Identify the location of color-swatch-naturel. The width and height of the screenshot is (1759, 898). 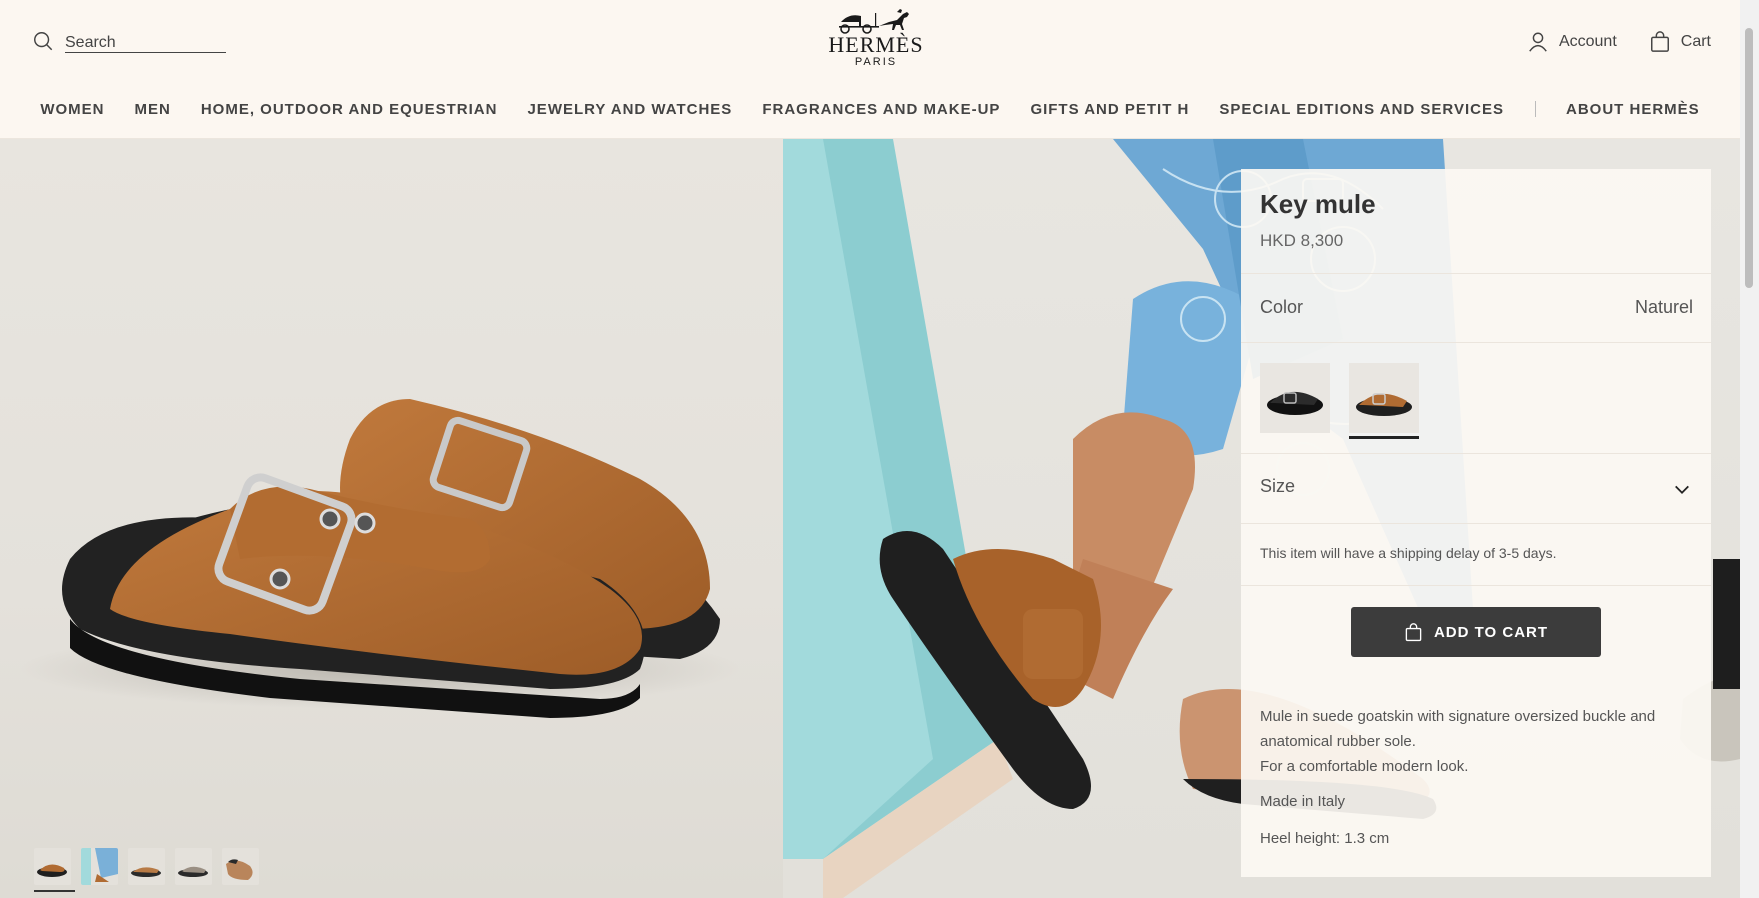
(1384, 398).